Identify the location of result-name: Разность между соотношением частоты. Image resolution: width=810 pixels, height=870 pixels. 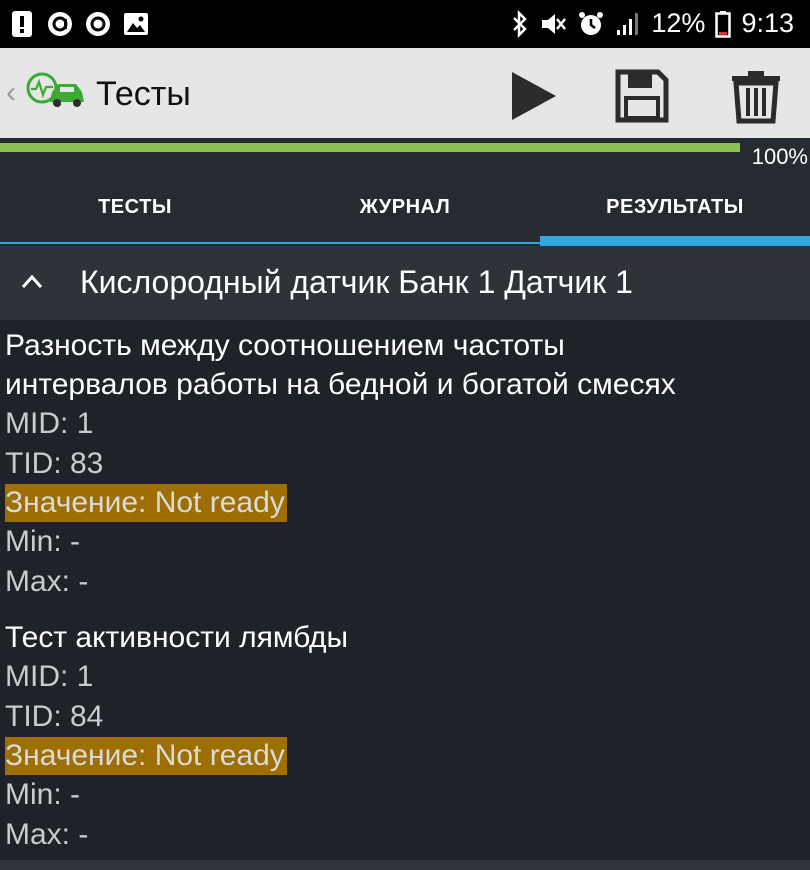
(285, 345).